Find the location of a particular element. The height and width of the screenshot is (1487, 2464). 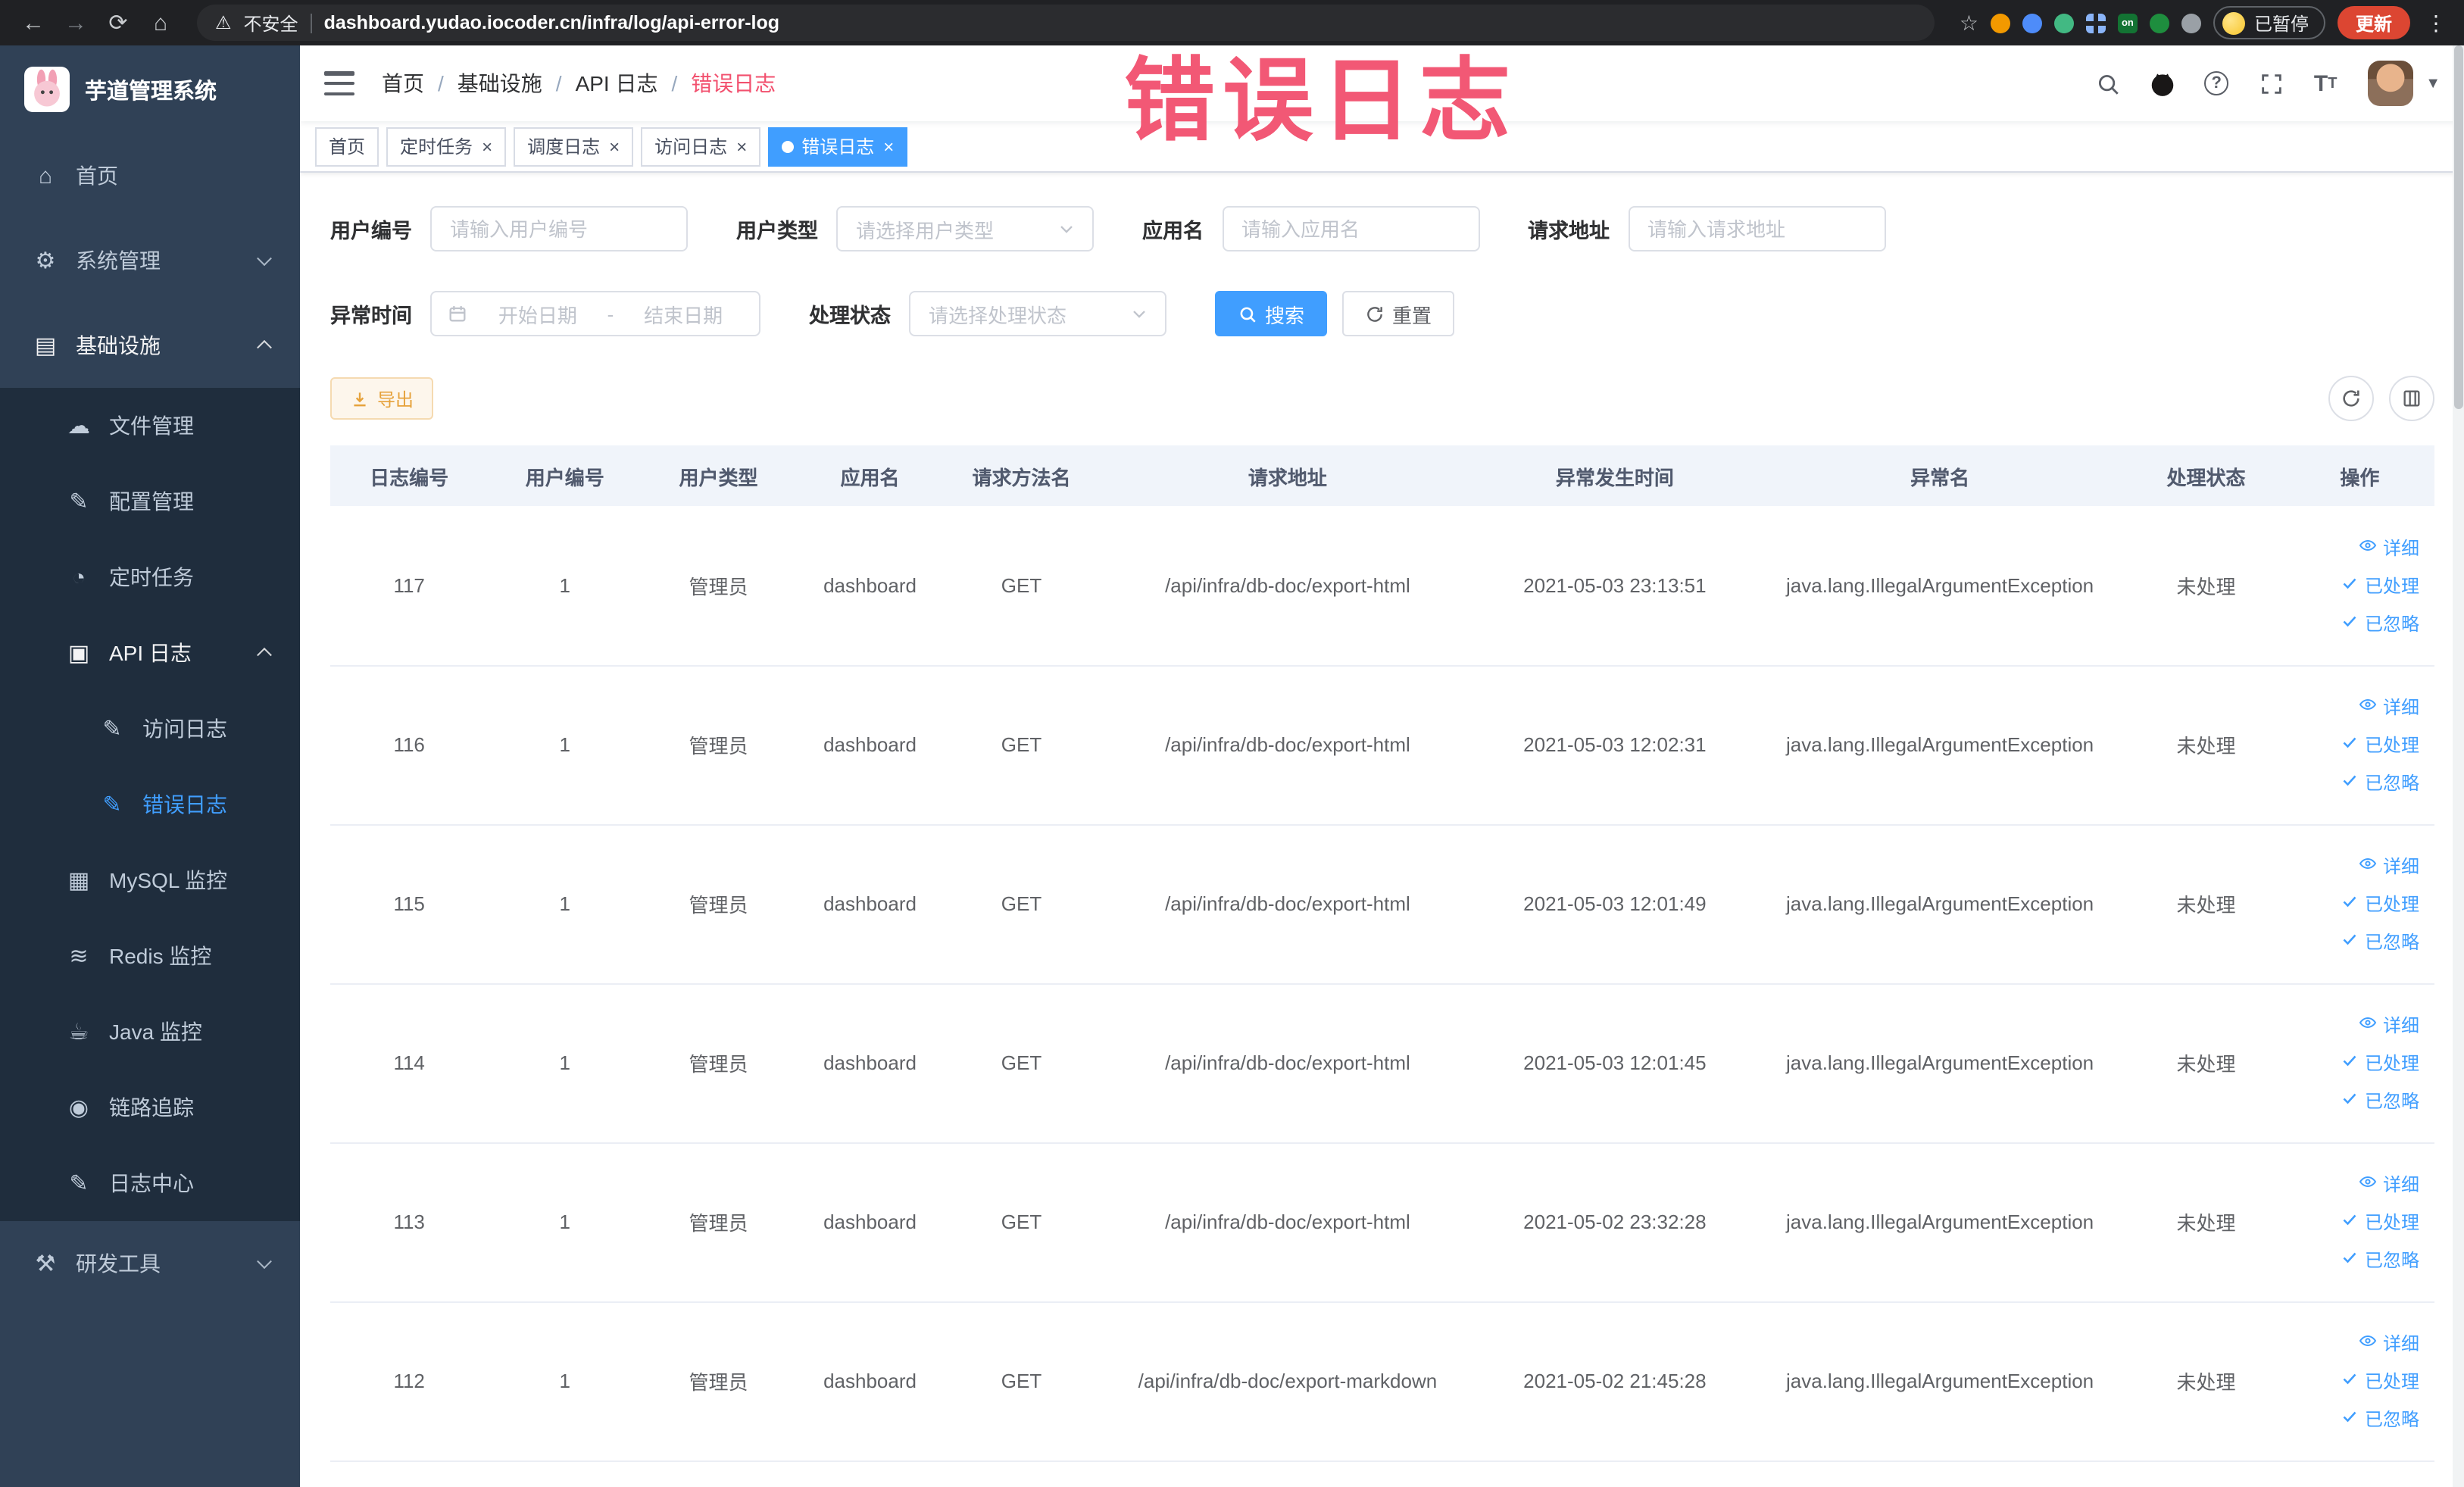

cell-app: dashboard is located at coordinates (870, 586).